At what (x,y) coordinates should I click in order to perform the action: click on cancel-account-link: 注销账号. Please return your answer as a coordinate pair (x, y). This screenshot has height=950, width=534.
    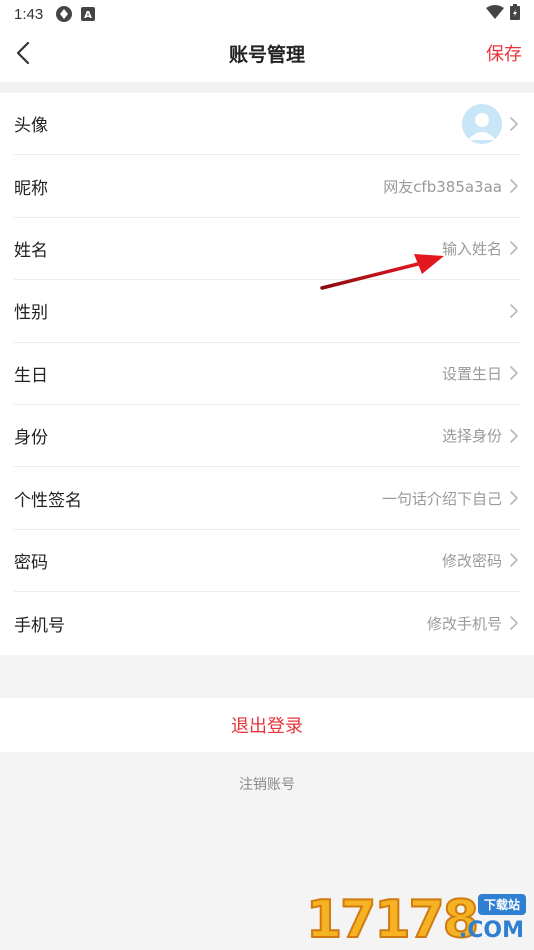
    Looking at the image, I should click on (267, 784).